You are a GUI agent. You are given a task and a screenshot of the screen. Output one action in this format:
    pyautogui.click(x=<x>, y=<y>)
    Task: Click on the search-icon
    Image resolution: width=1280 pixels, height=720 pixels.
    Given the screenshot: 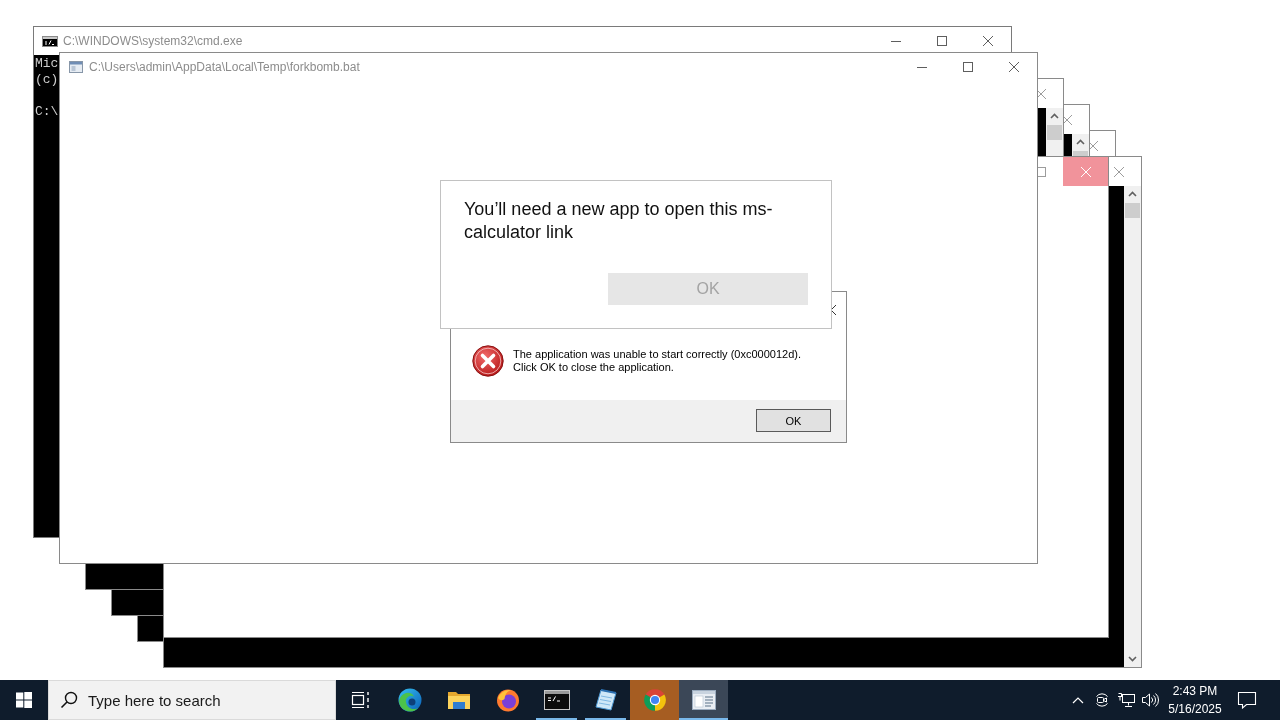 What is the action you would take?
    pyautogui.click(x=69, y=700)
    